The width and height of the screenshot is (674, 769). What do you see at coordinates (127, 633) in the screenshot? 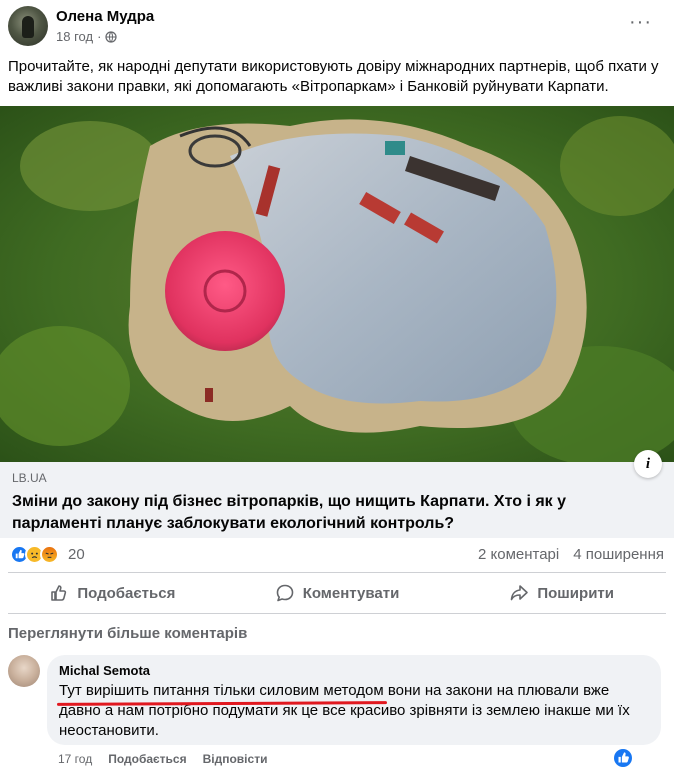
I see `view-more-comments-link: Переглянути більше коментарів` at bounding box center [127, 633].